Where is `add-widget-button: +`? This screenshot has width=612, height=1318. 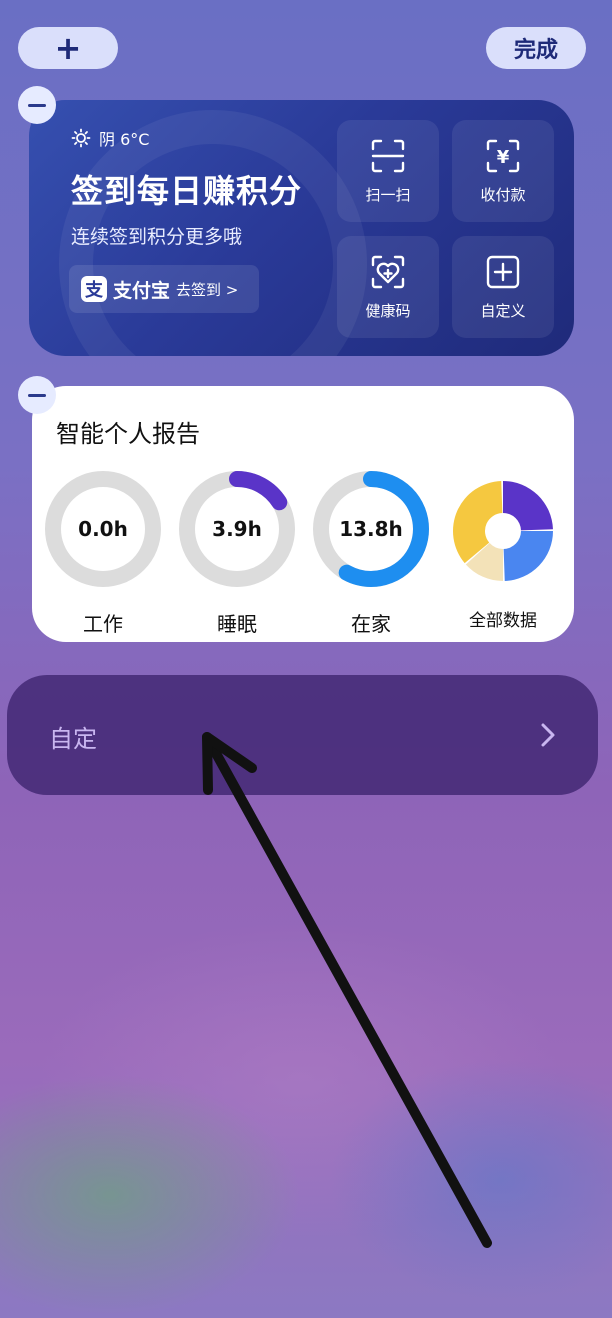 add-widget-button: + is located at coordinates (68, 48).